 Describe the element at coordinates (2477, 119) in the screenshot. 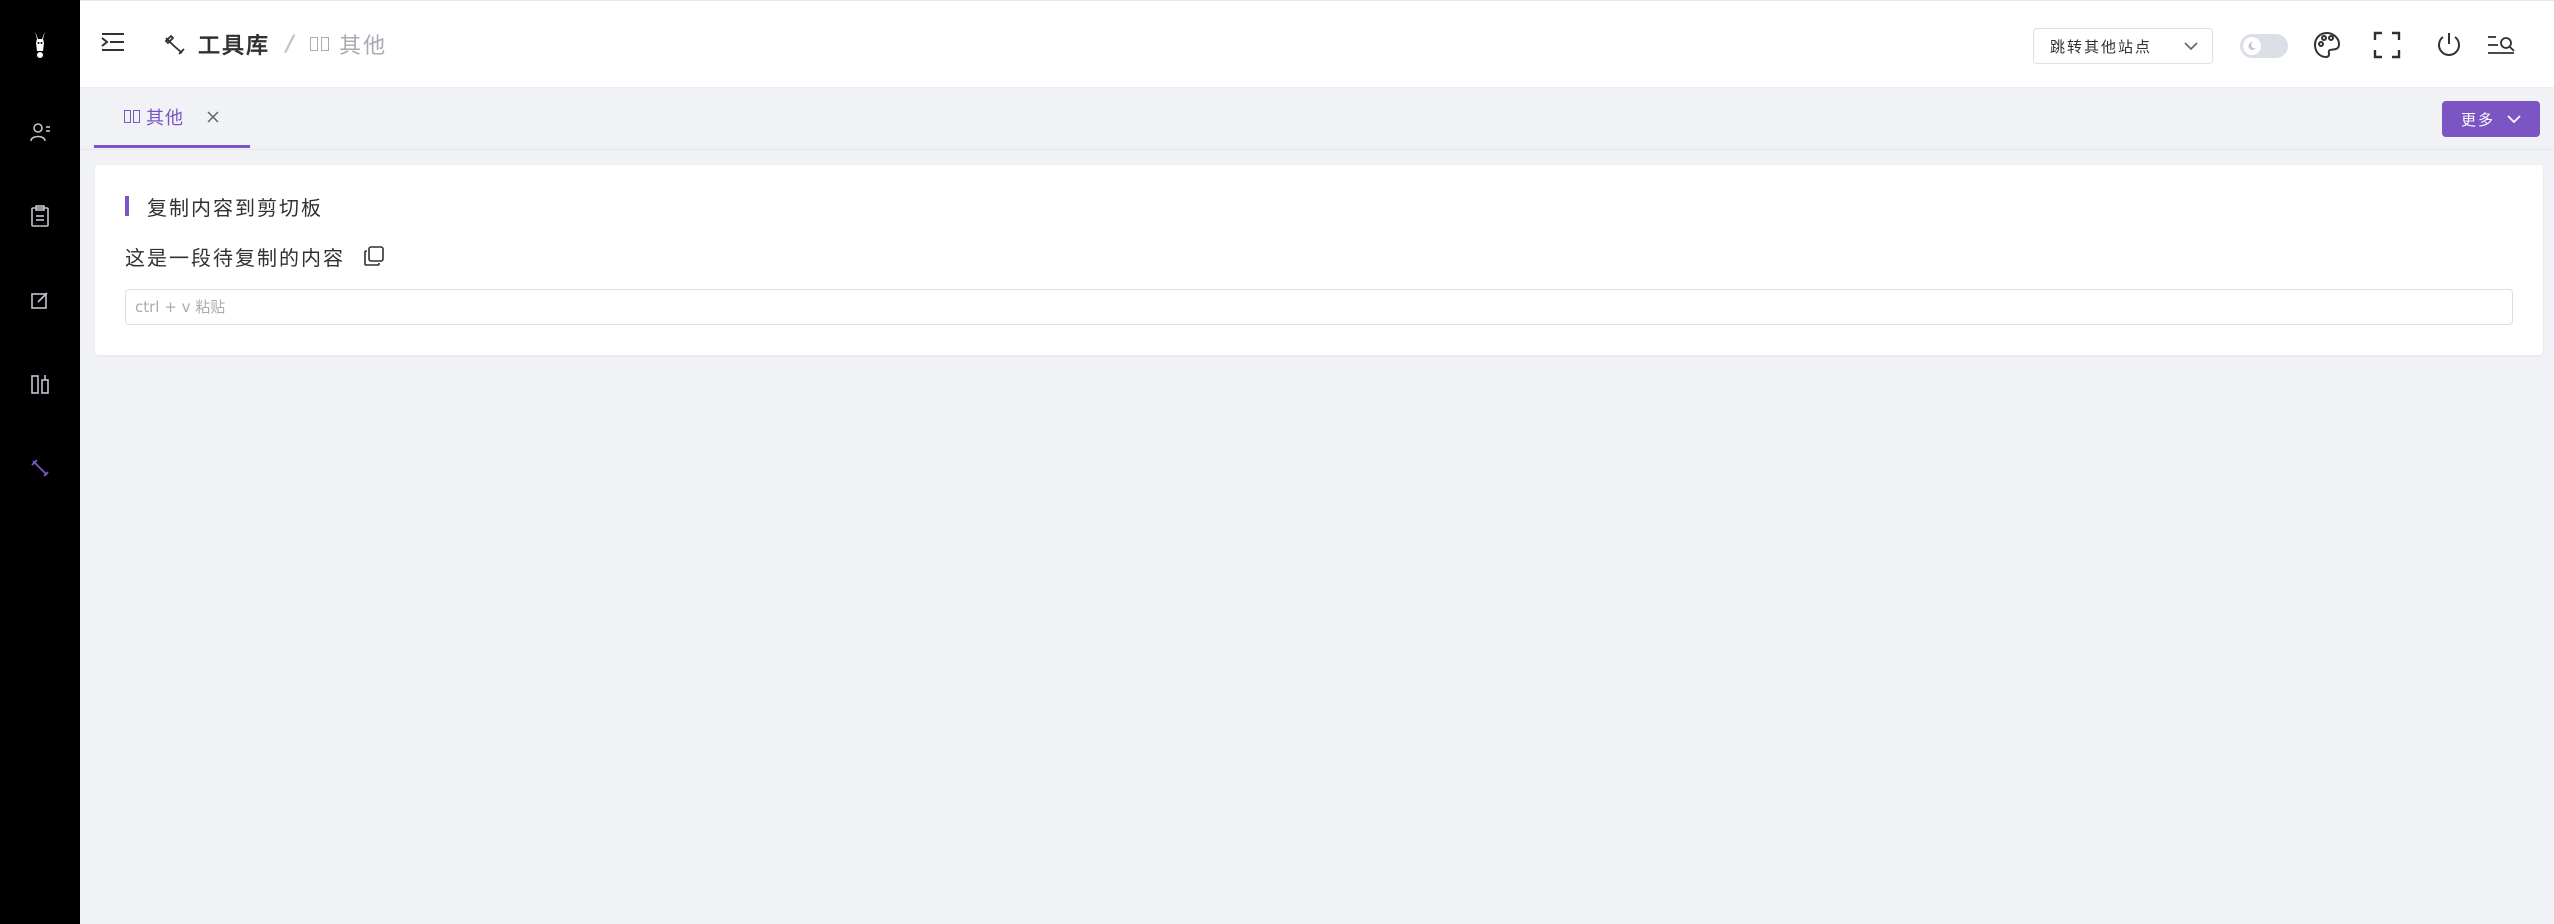

I see `more-button-label: 更多` at that location.